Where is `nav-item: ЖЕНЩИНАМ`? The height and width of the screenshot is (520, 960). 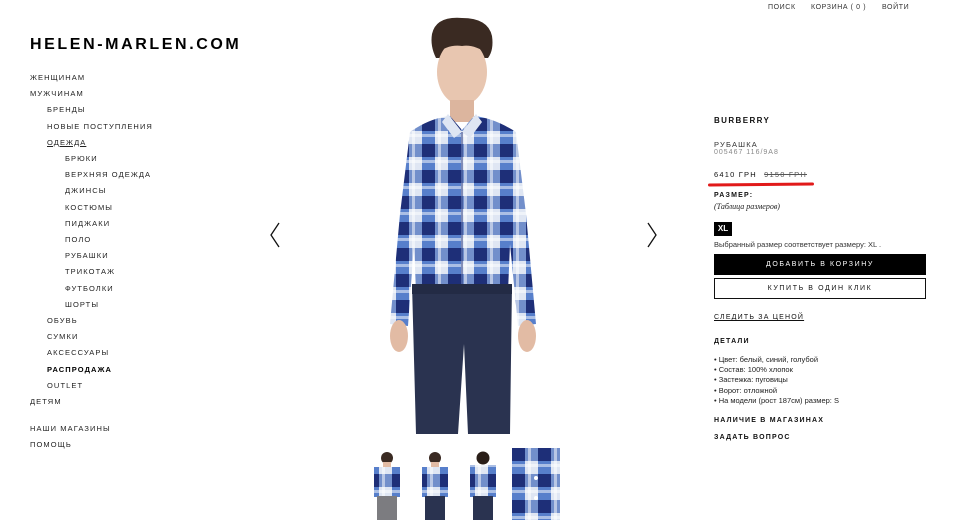 nav-item: ЖЕНЩИНАМ is located at coordinates (57, 77).